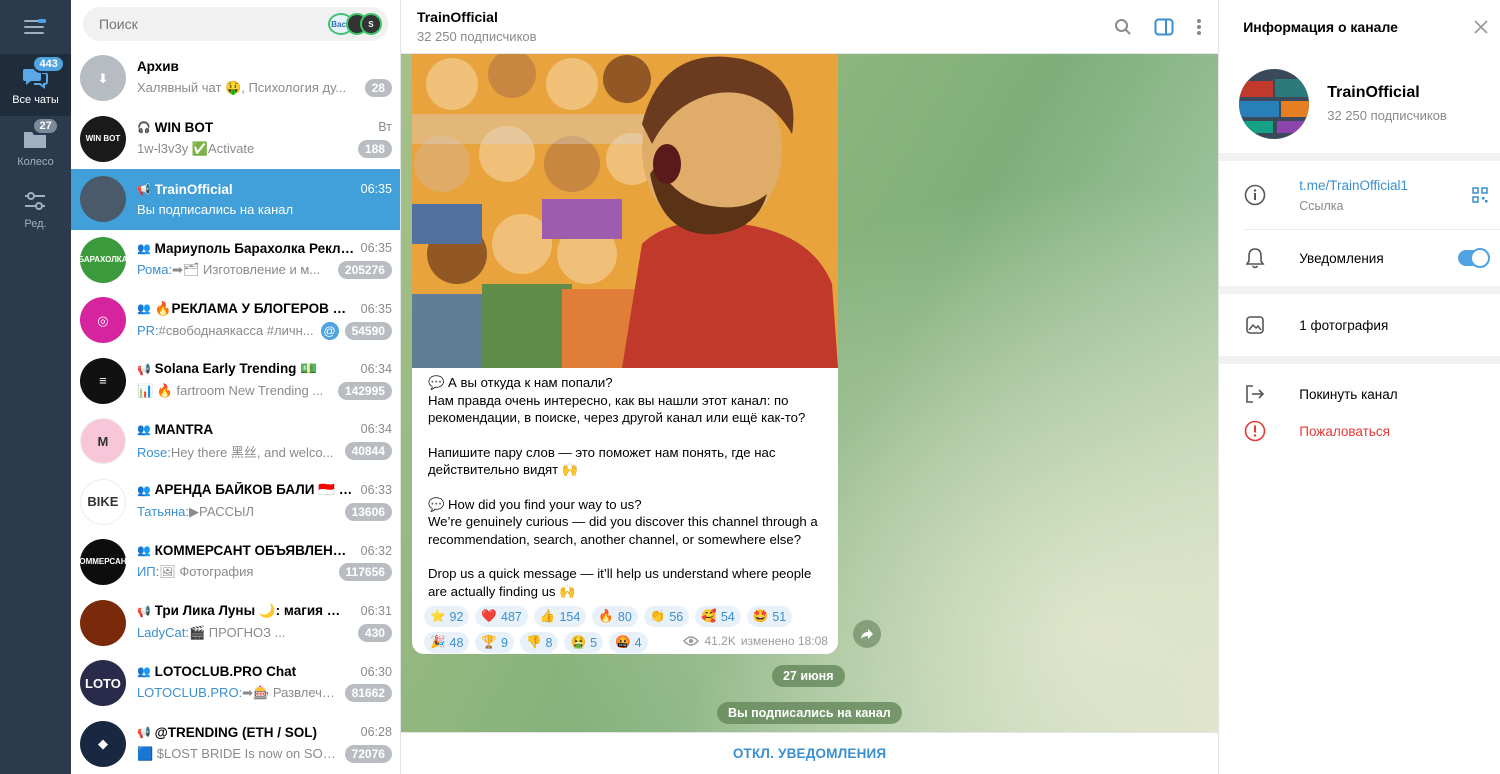 This screenshot has height=774, width=1500. Describe the element at coordinates (102, 744) in the screenshot. I see `avatar-initials: ◆` at that location.